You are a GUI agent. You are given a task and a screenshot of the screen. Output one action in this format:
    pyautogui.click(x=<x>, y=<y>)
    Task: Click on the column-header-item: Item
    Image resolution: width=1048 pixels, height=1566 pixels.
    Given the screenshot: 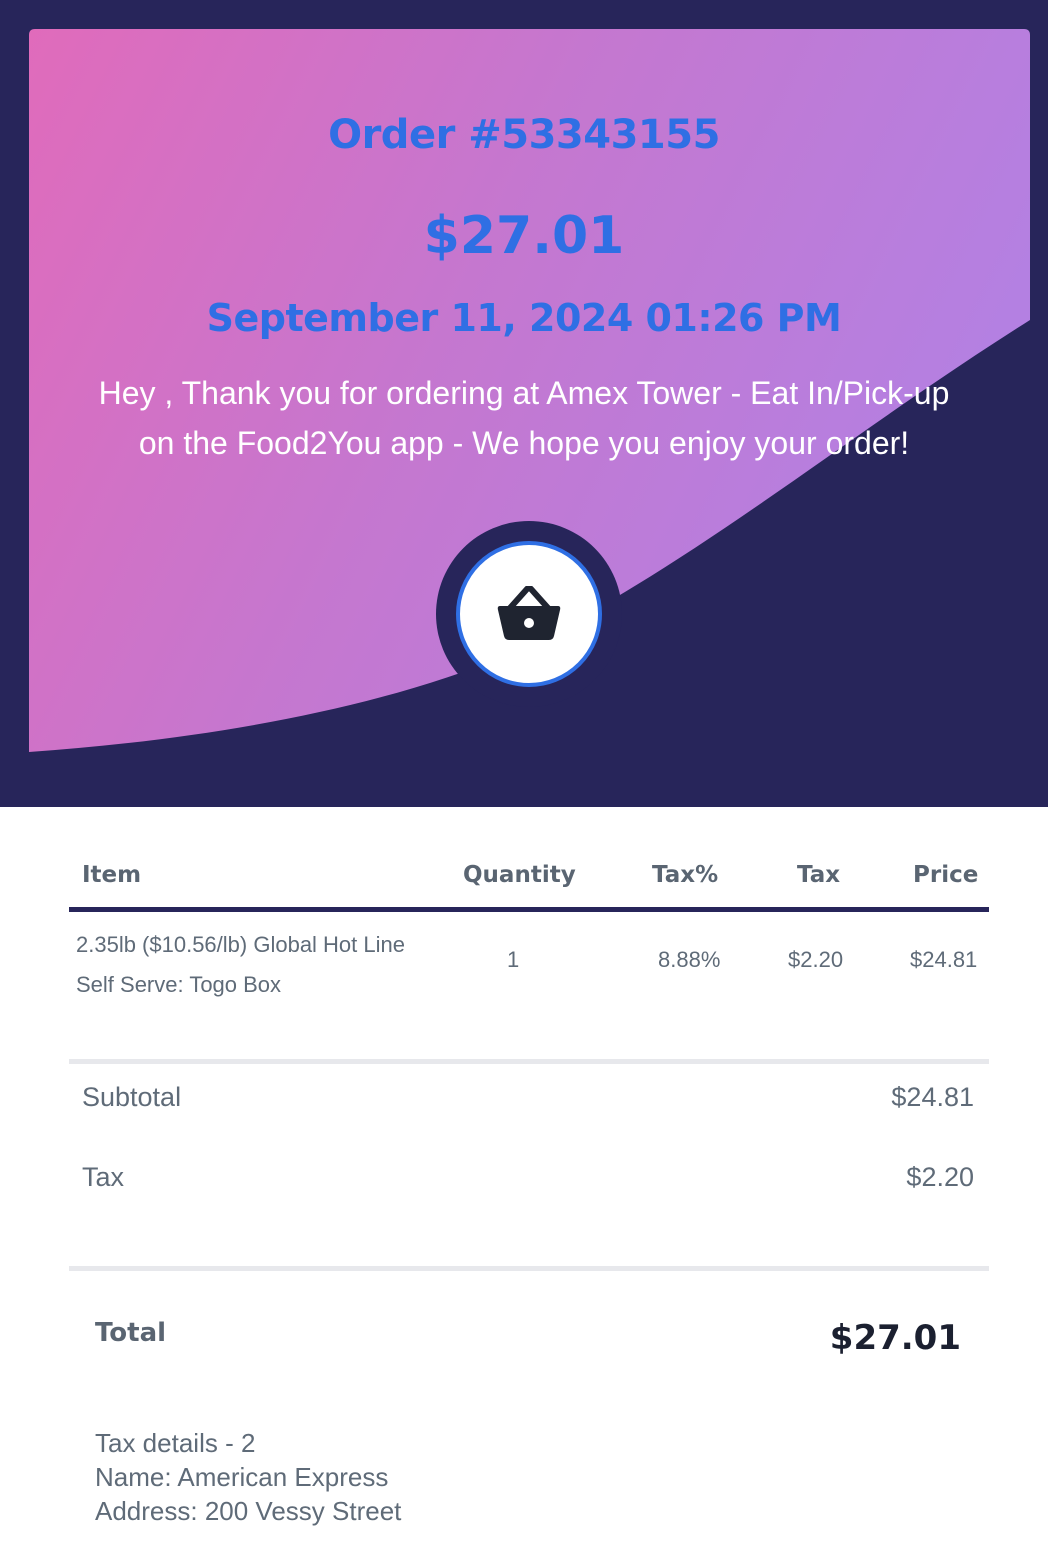 What is the action you would take?
    pyautogui.click(x=112, y=875)
    